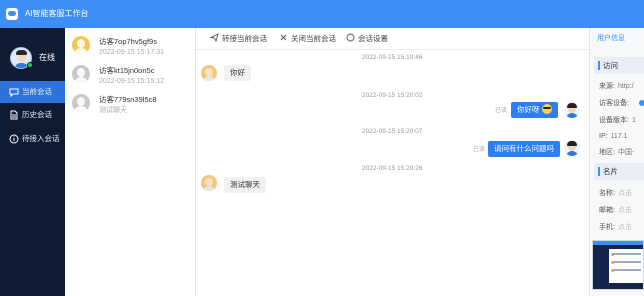 This screenshot has width=644, height=296. Describe the element at coordinates (392, 131) in the screenshot. I see `message-timestamp: 2022-09-15 15:20:07` at that location.